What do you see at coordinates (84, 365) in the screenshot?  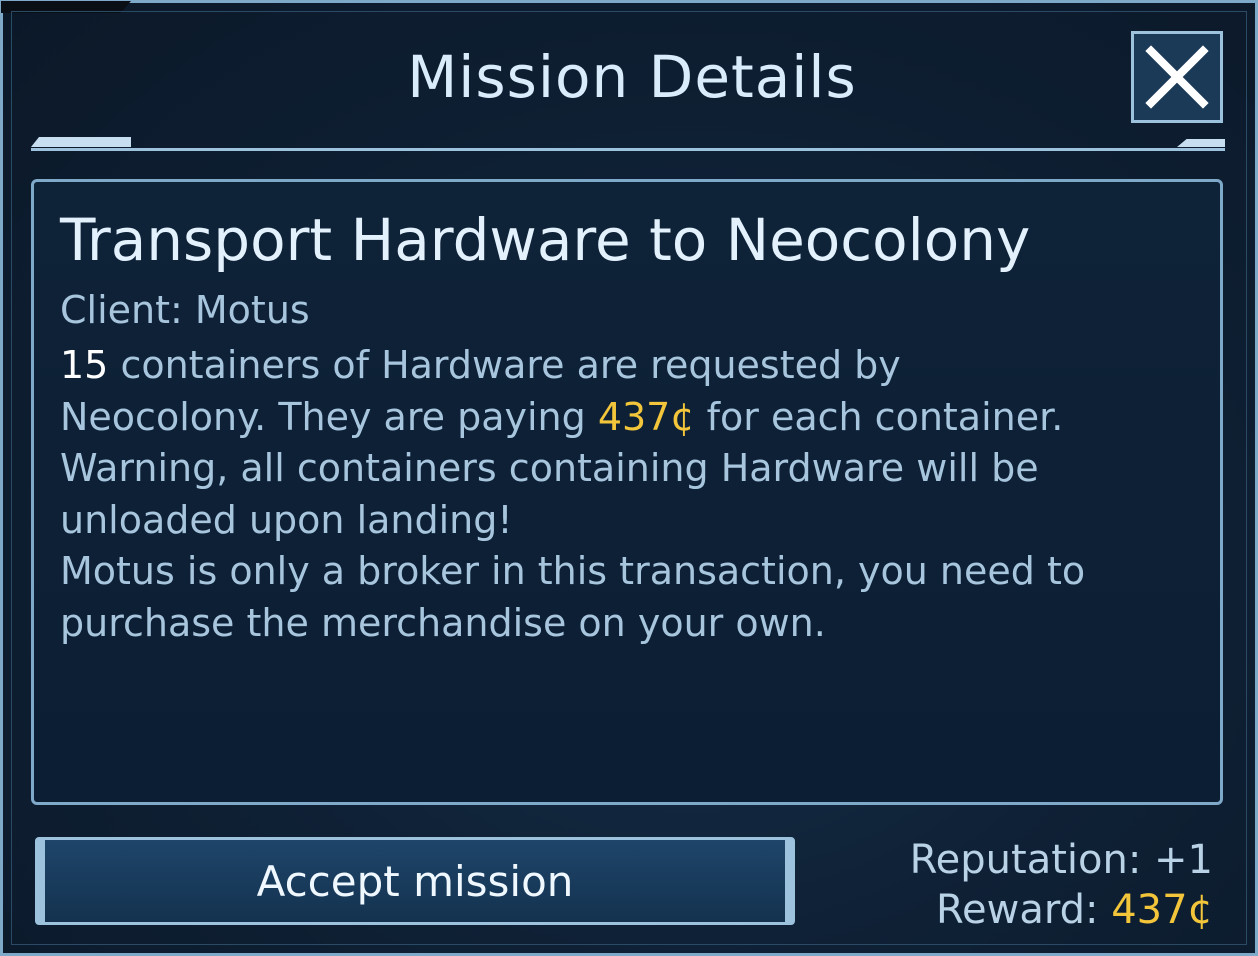 I see `container-count: 15` at bounding box center [84, 365].